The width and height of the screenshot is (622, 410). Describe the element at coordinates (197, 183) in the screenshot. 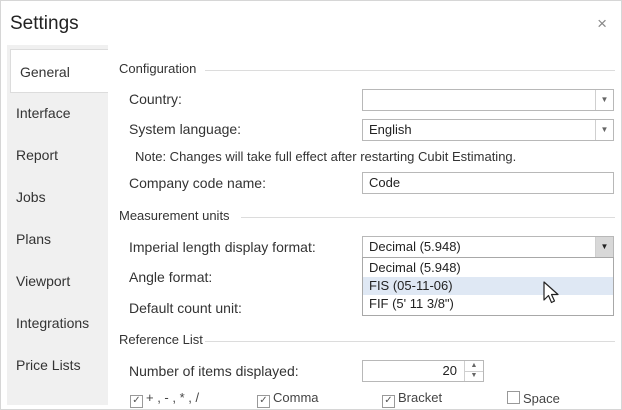

I see `company-code-label: Company code name:` at that location.